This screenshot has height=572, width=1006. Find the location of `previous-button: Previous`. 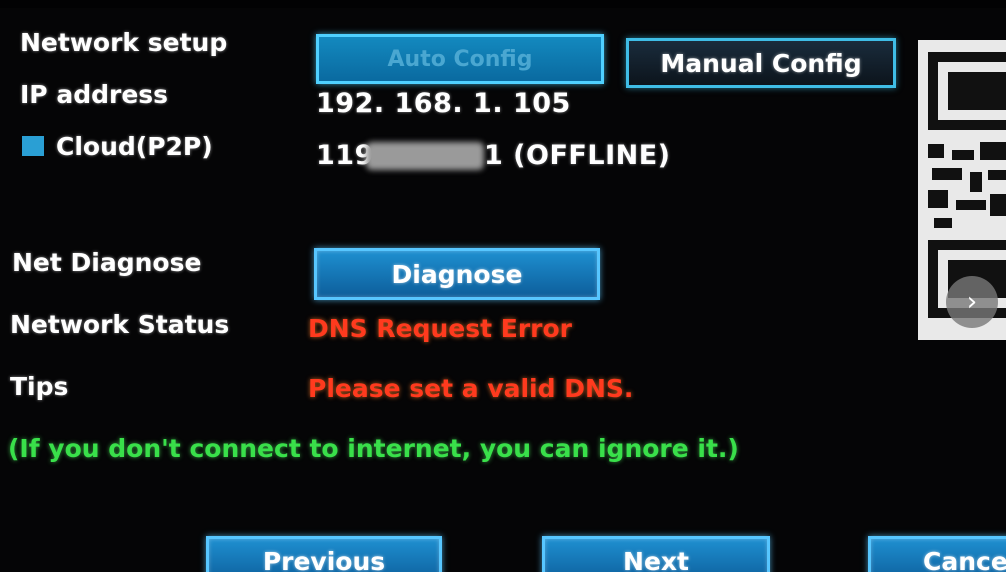

previous-button: Previous is located at coordinates (324, 554).